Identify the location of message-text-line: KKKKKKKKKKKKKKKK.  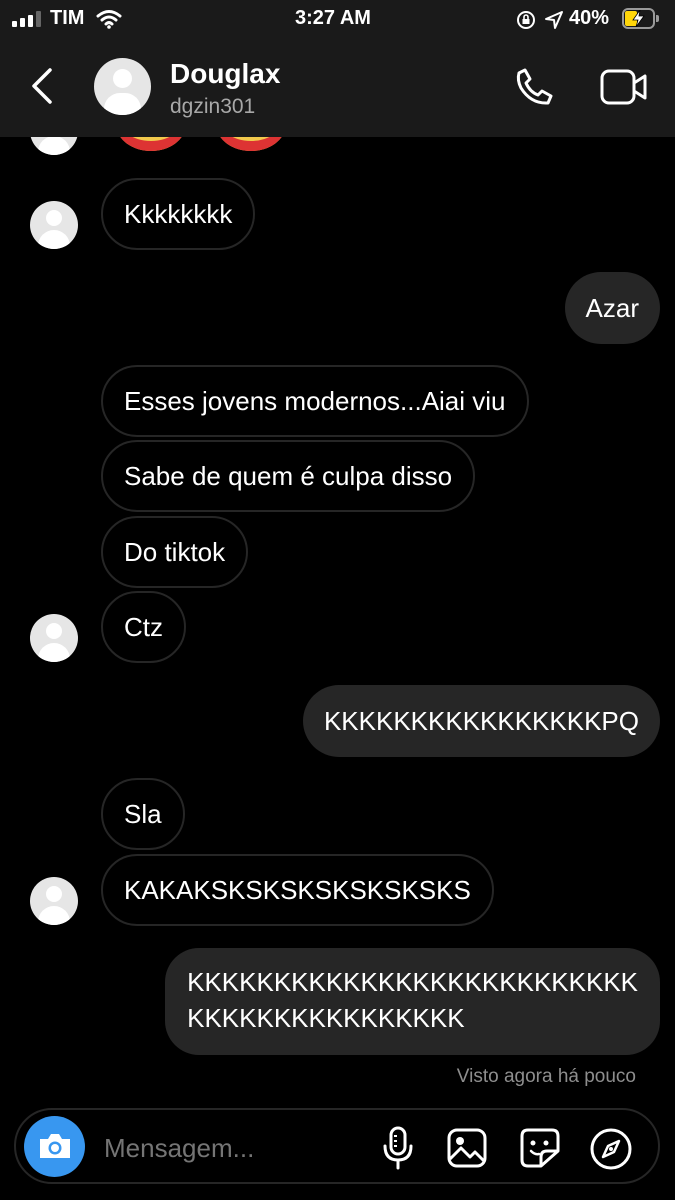
(326, 1018).